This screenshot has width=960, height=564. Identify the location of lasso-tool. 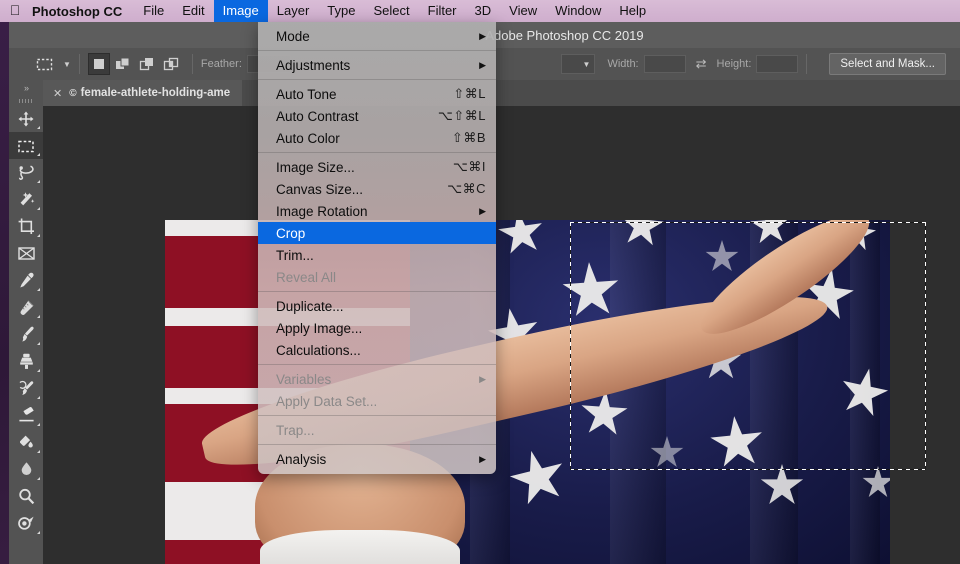
(26, 172).